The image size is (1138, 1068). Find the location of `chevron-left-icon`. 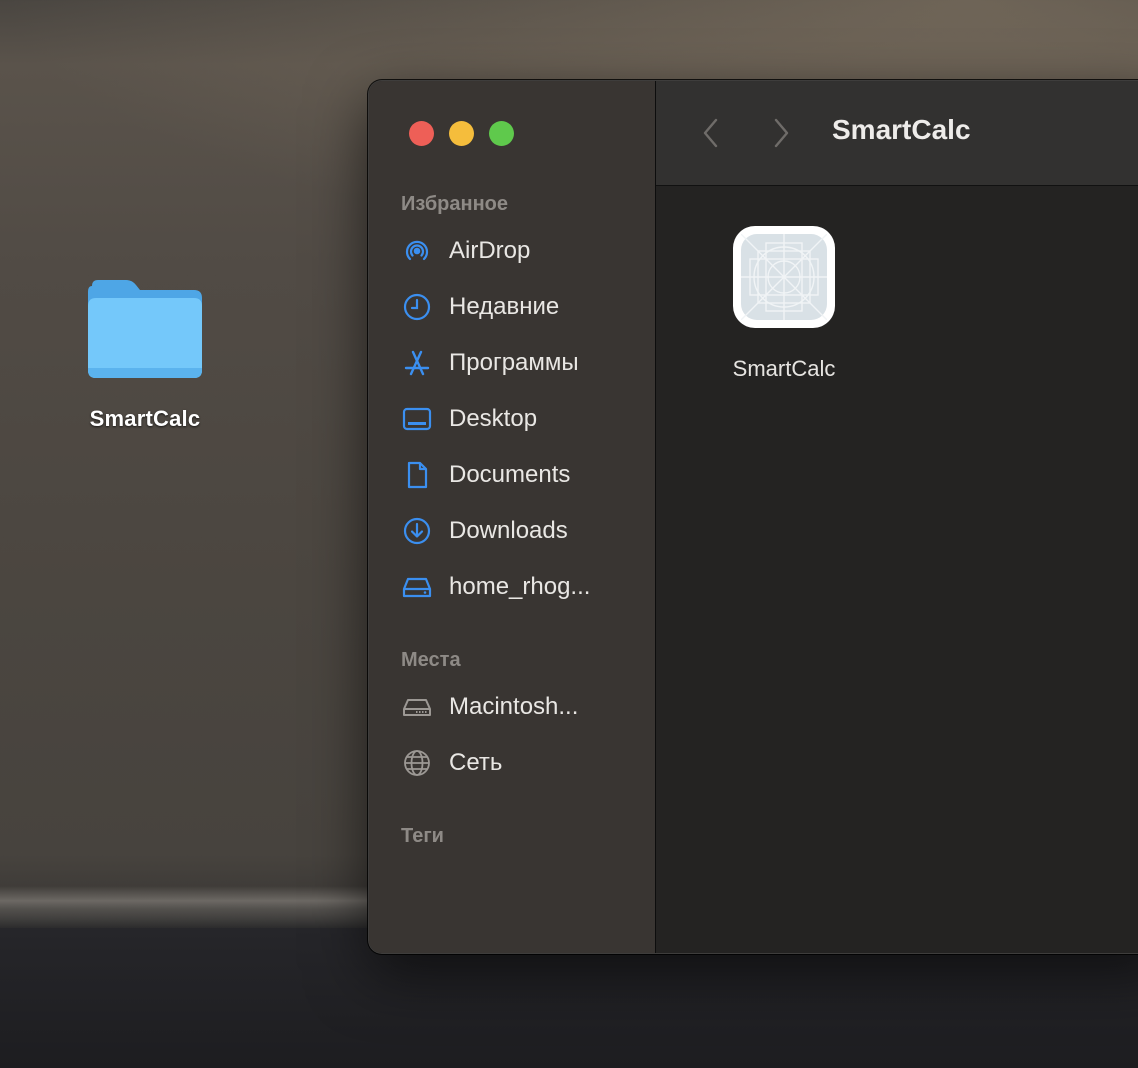

chevron-left-icon is located at coordinates (710, 133).